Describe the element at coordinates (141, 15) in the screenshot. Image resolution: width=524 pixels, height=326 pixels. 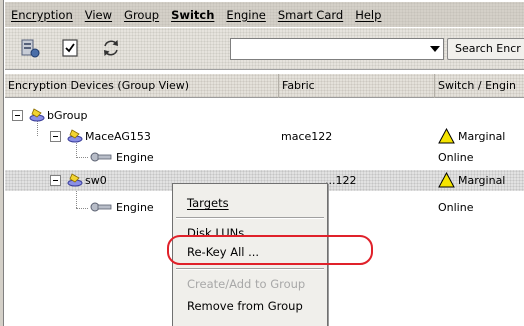
I see `menu-group: Group` at that location.